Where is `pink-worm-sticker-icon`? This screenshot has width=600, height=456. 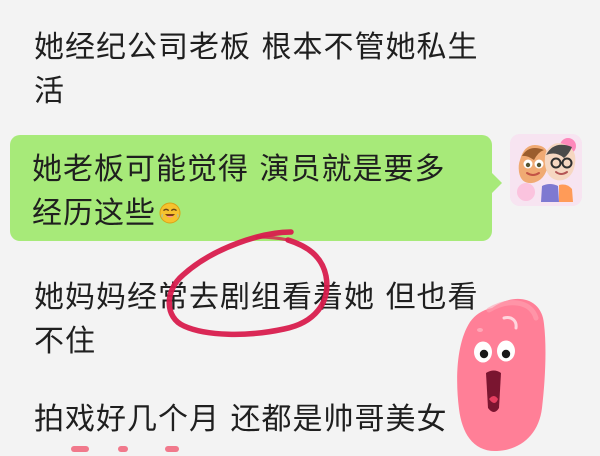 pink-worm-sticker-icon is located at coordinates (501, 375).